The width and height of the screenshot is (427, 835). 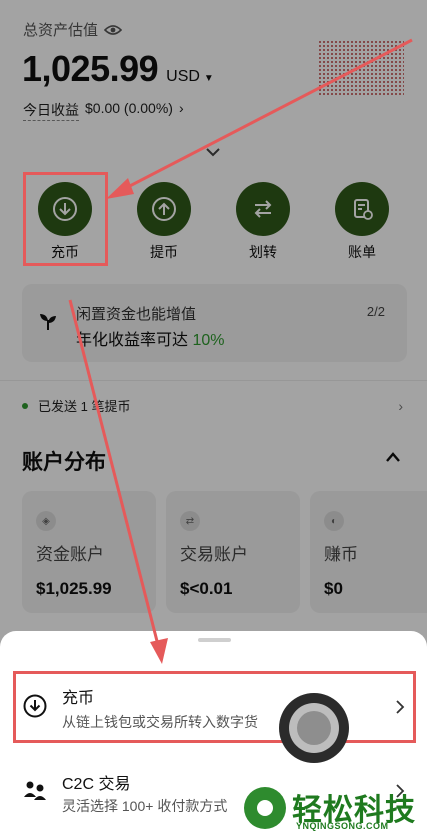 I want to click on assistive-touch-ring, so click(x=314, y=728).